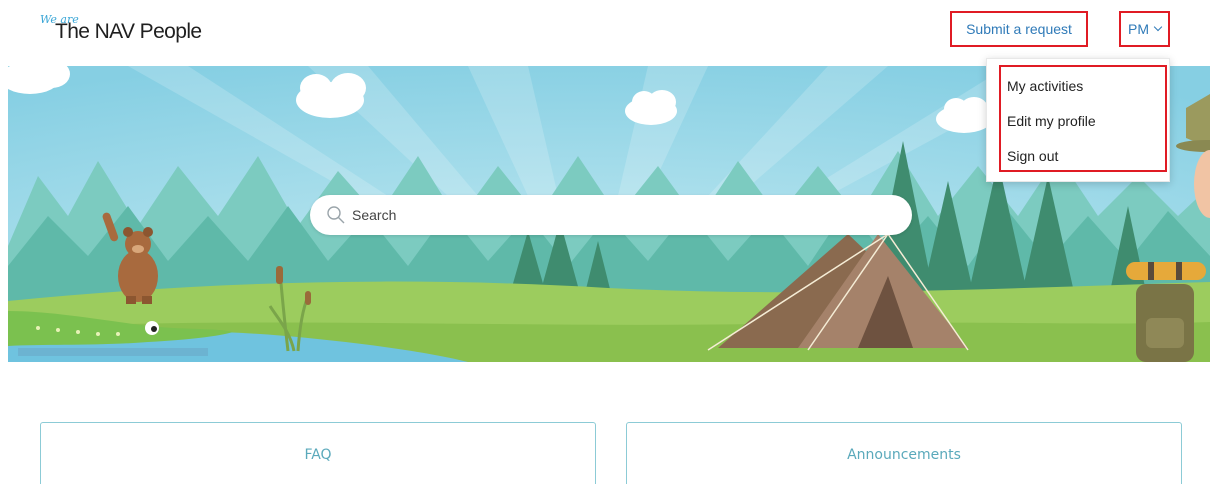 The width and height of the screenshot is (1210, 484). Describe the element at coordinates (1158, 27) in the screenshot. I see `chevron-down-icon` at that location.